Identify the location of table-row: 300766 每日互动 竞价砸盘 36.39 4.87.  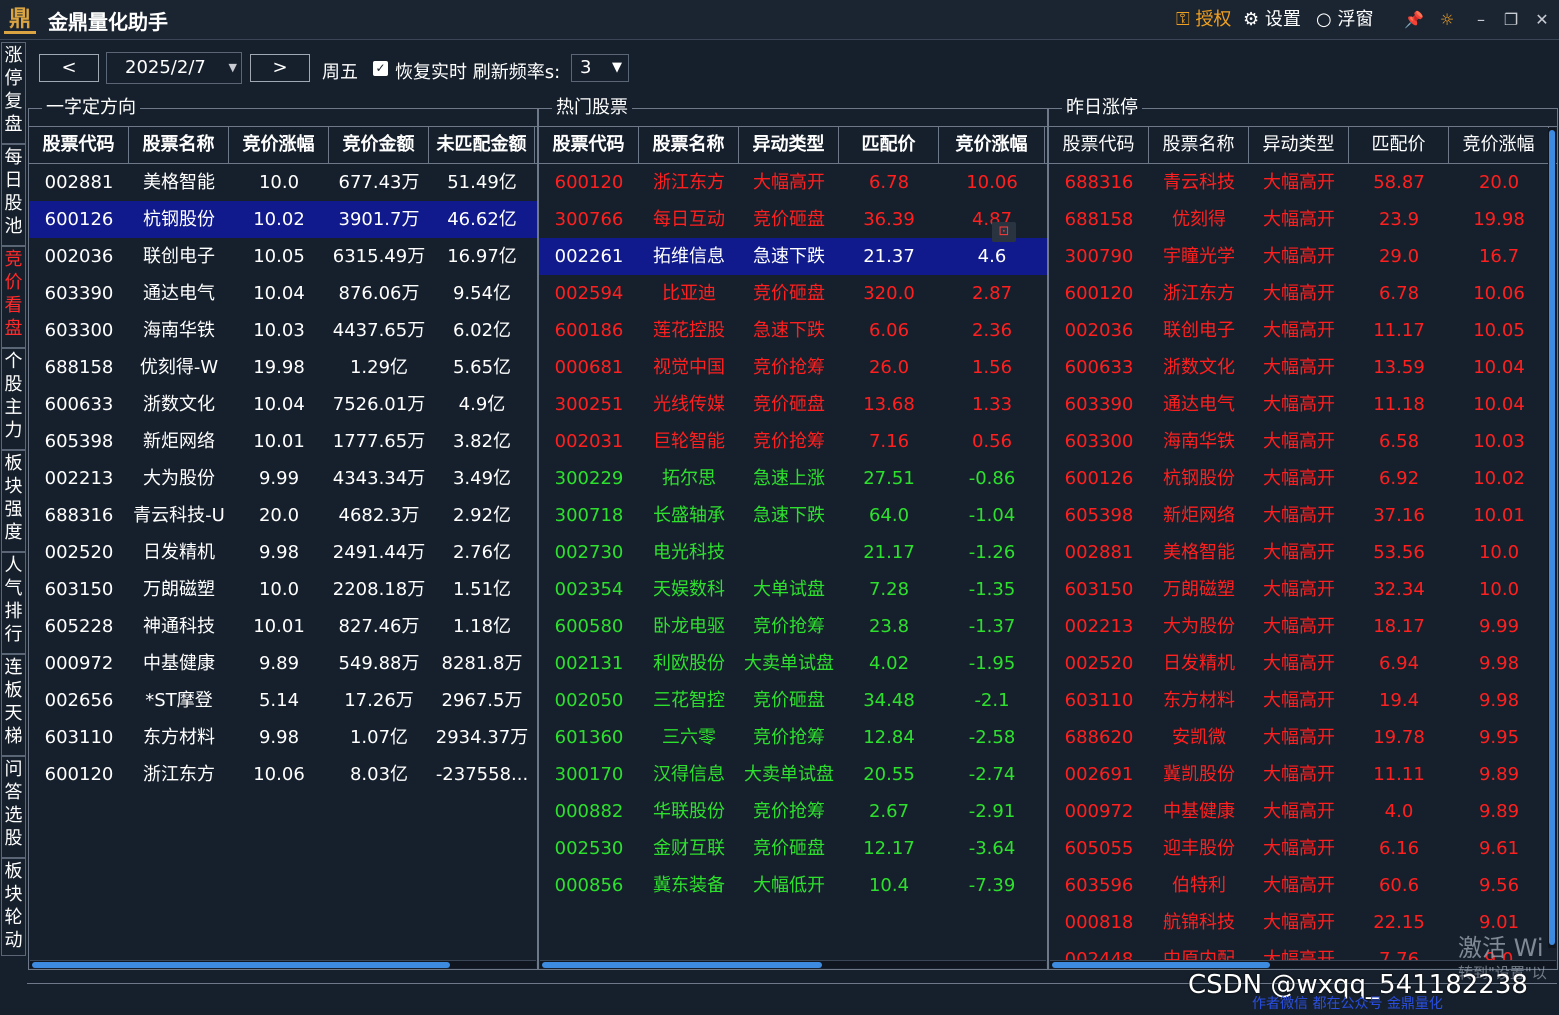
(793, 219).